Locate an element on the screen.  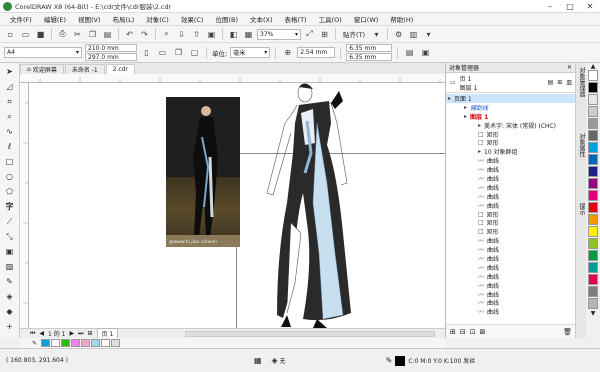
tree-row: ▸ 页面 1 is located at coordinates (510, 98).